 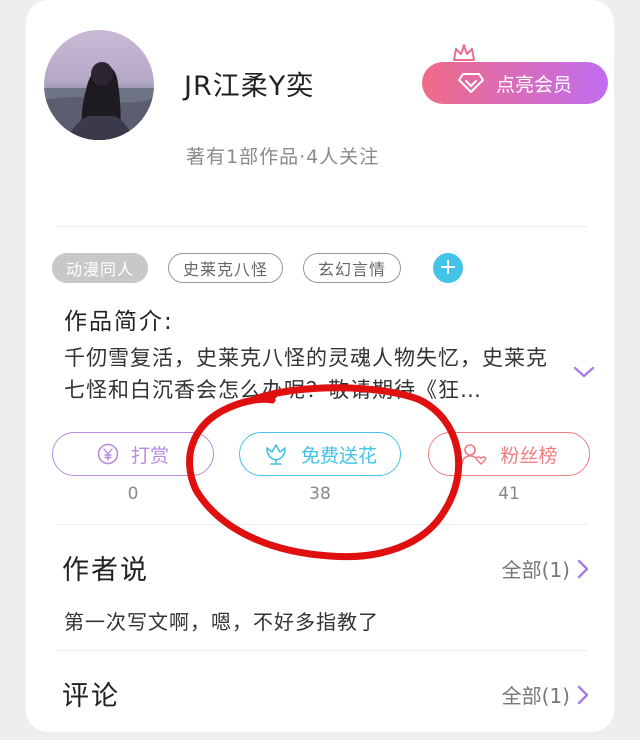 What do you see at coordinates (99, 85) in the screenshot?
I see `author-avatar` at bounding box center [99, 85].